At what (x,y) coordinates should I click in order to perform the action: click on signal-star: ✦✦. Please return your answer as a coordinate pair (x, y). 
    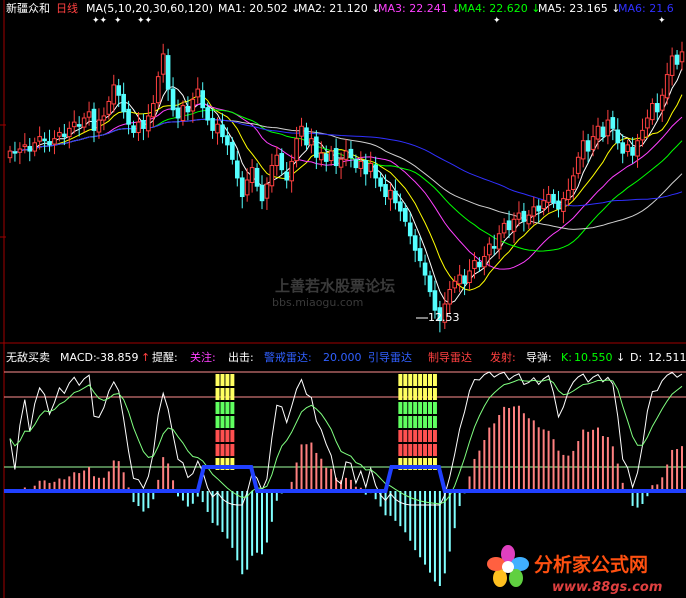
    Looking at the image, I should click on (100, 21).